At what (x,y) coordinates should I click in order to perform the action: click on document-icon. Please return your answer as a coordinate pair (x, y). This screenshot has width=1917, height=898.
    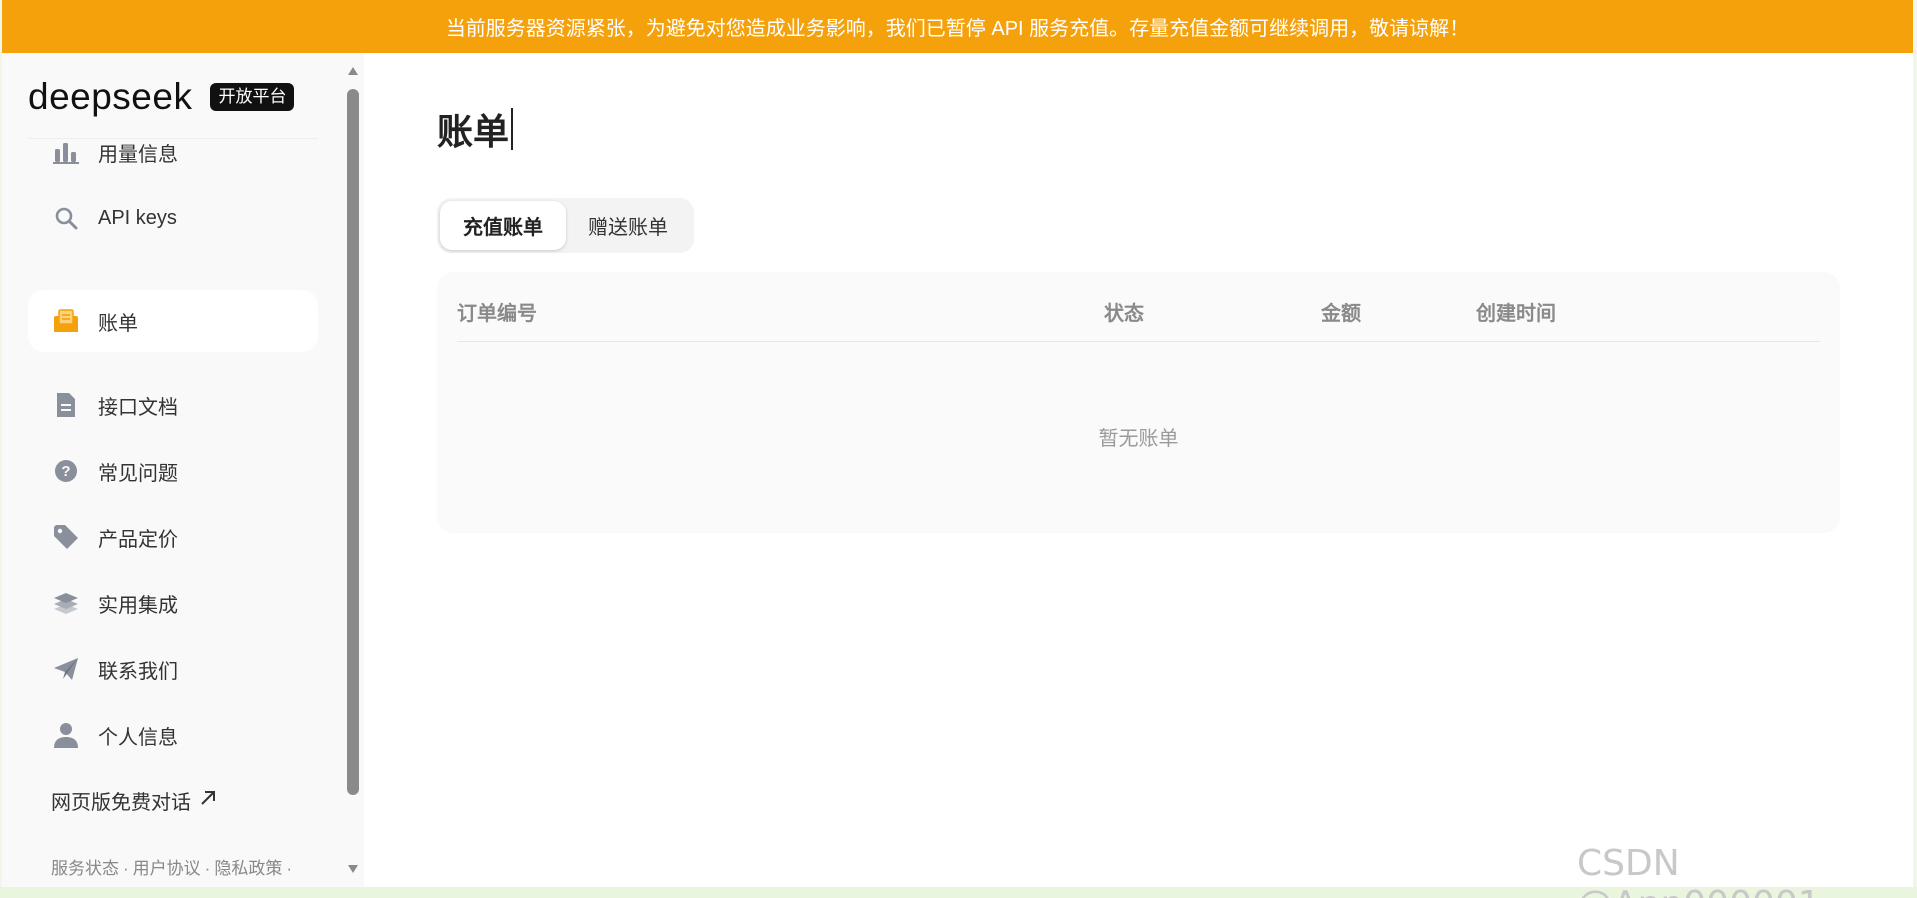
    Looking at the image, I should click on (66, 405).